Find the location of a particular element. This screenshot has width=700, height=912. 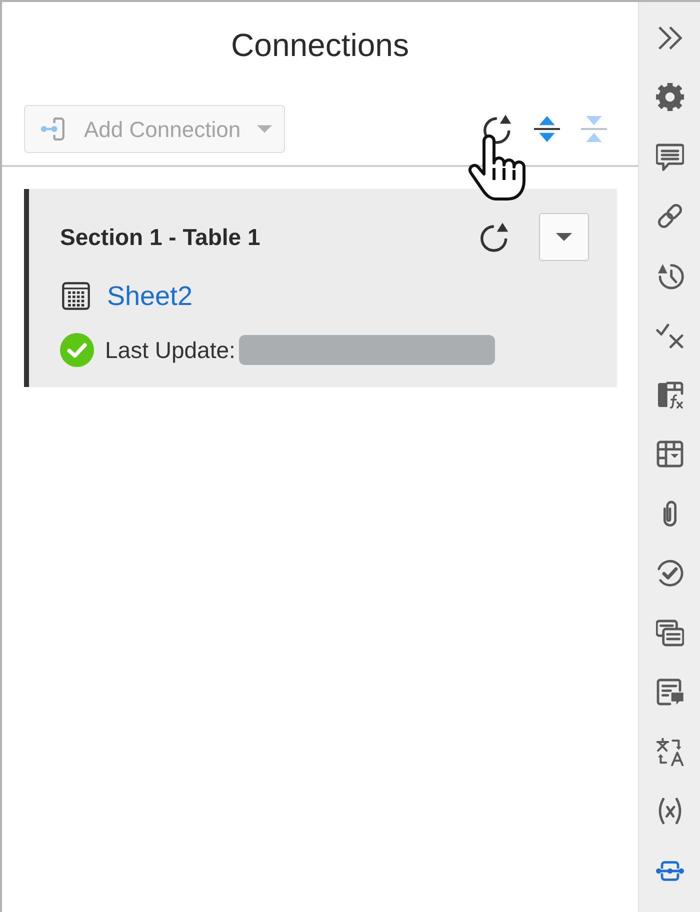

connection-title: Section 1 - Table 1 is located at coordinates (161, 237).